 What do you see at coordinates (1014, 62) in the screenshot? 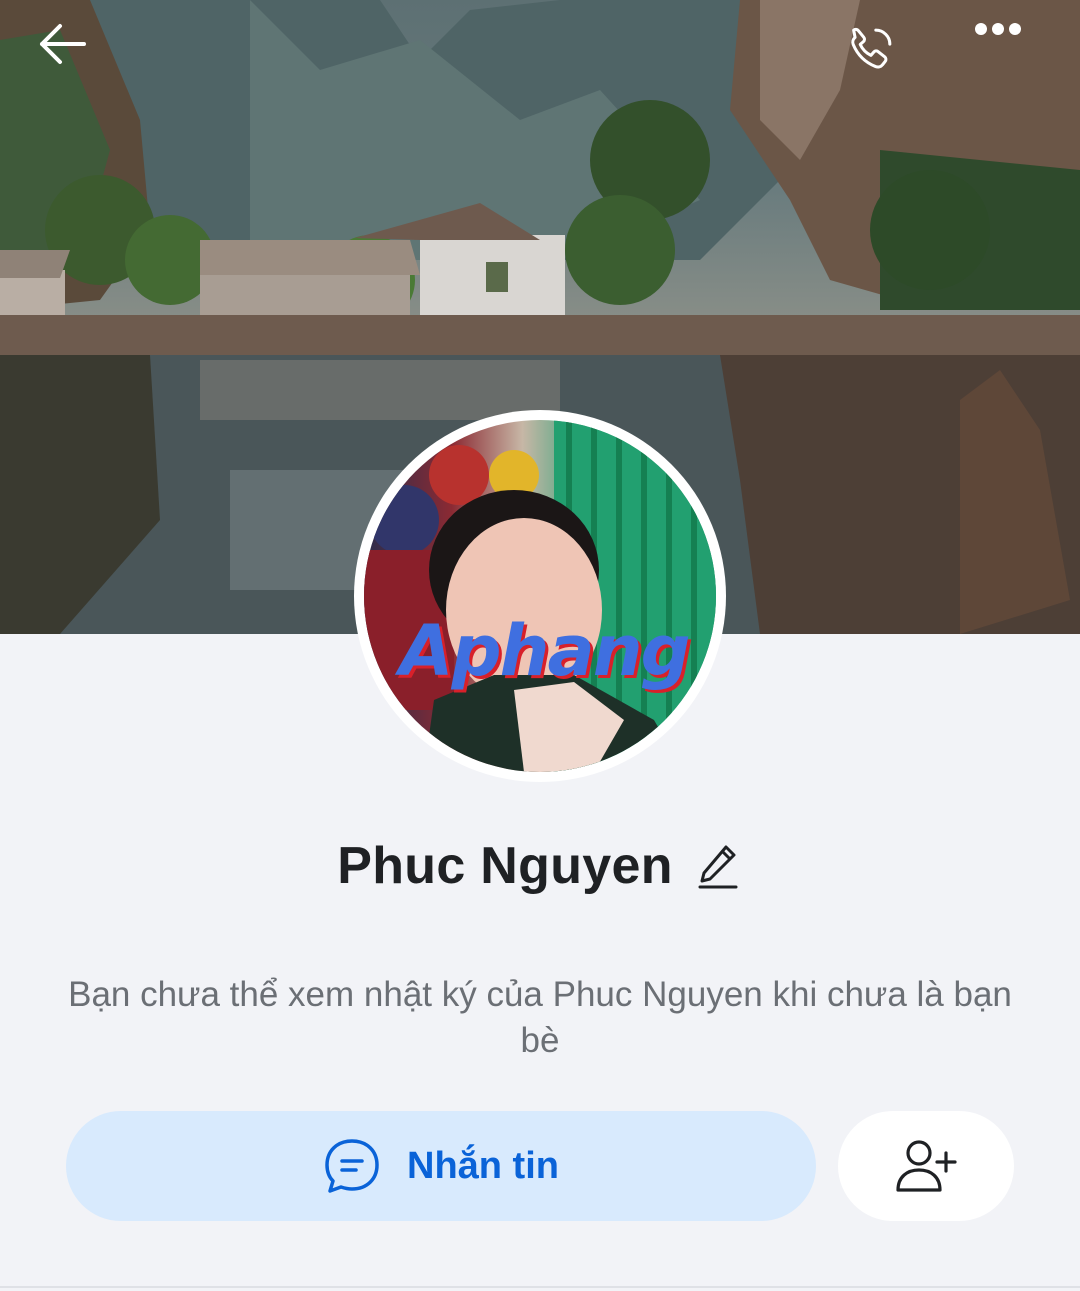
I see `more-options-button` at bounding box center [1014, 62].